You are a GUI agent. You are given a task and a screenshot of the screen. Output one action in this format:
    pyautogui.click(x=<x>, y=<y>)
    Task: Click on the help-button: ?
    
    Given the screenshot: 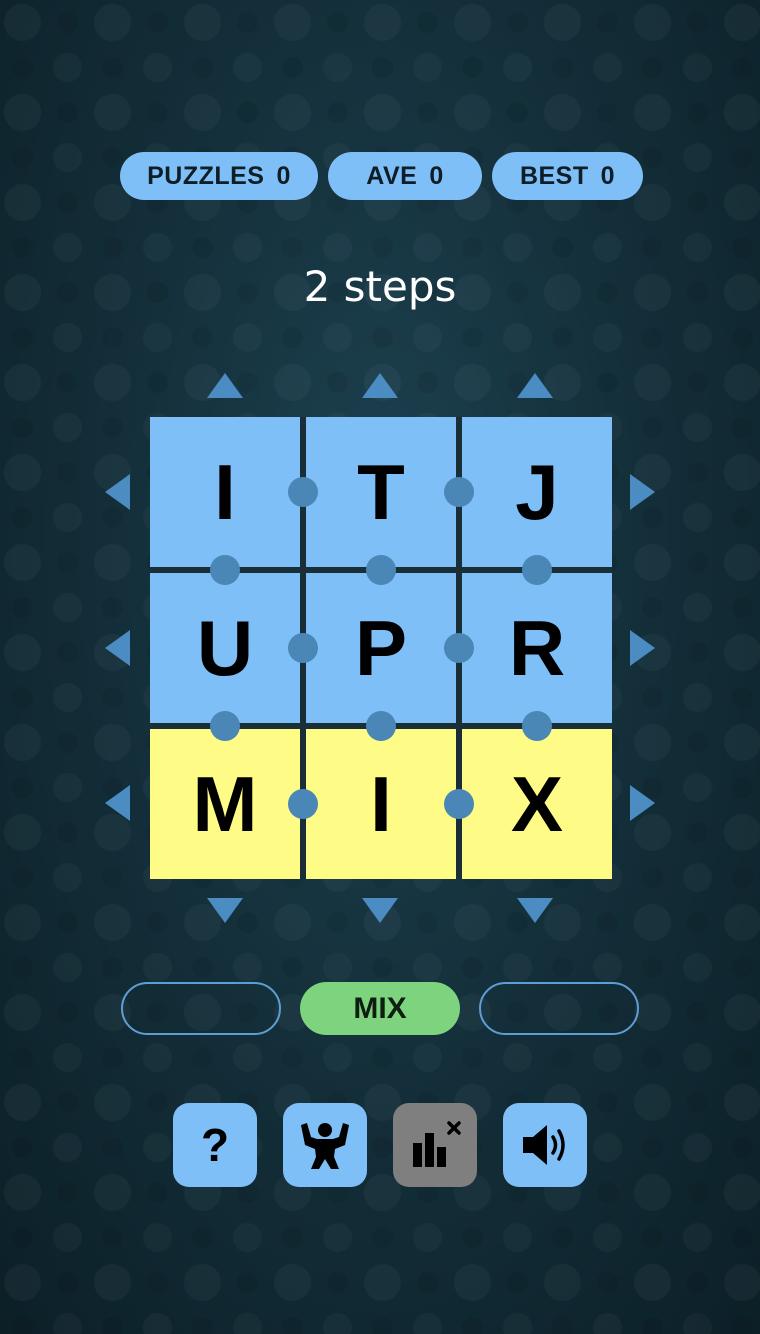 What is the action you would take?
    pyautogui.click(x=215, y=1145)
    